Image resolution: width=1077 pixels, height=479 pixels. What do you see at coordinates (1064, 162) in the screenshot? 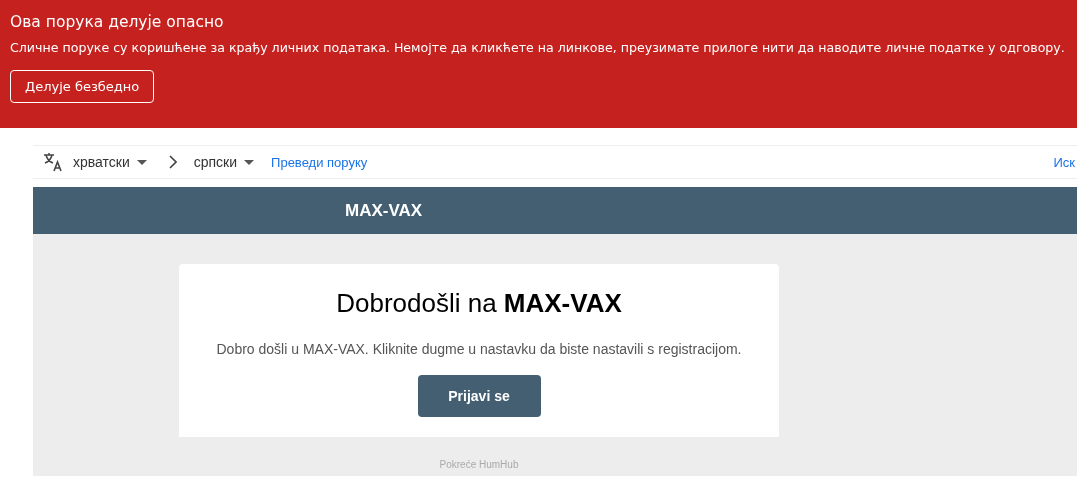
I see `options-link: Иск` at bounding box center [1064, 162].